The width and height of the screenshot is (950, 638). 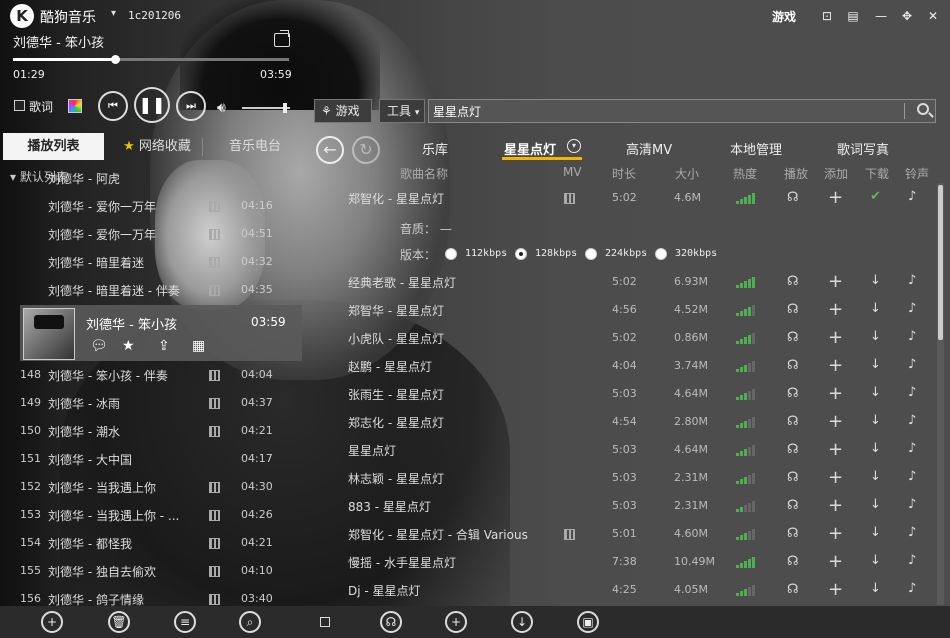 What do you see at coordinates (638, 478) in the screenshot?
I see `result-row: 林志颖 - 星星点灯 5:03 2.31M ☊ + ↓ ♪` at bounding box center [638, 478].